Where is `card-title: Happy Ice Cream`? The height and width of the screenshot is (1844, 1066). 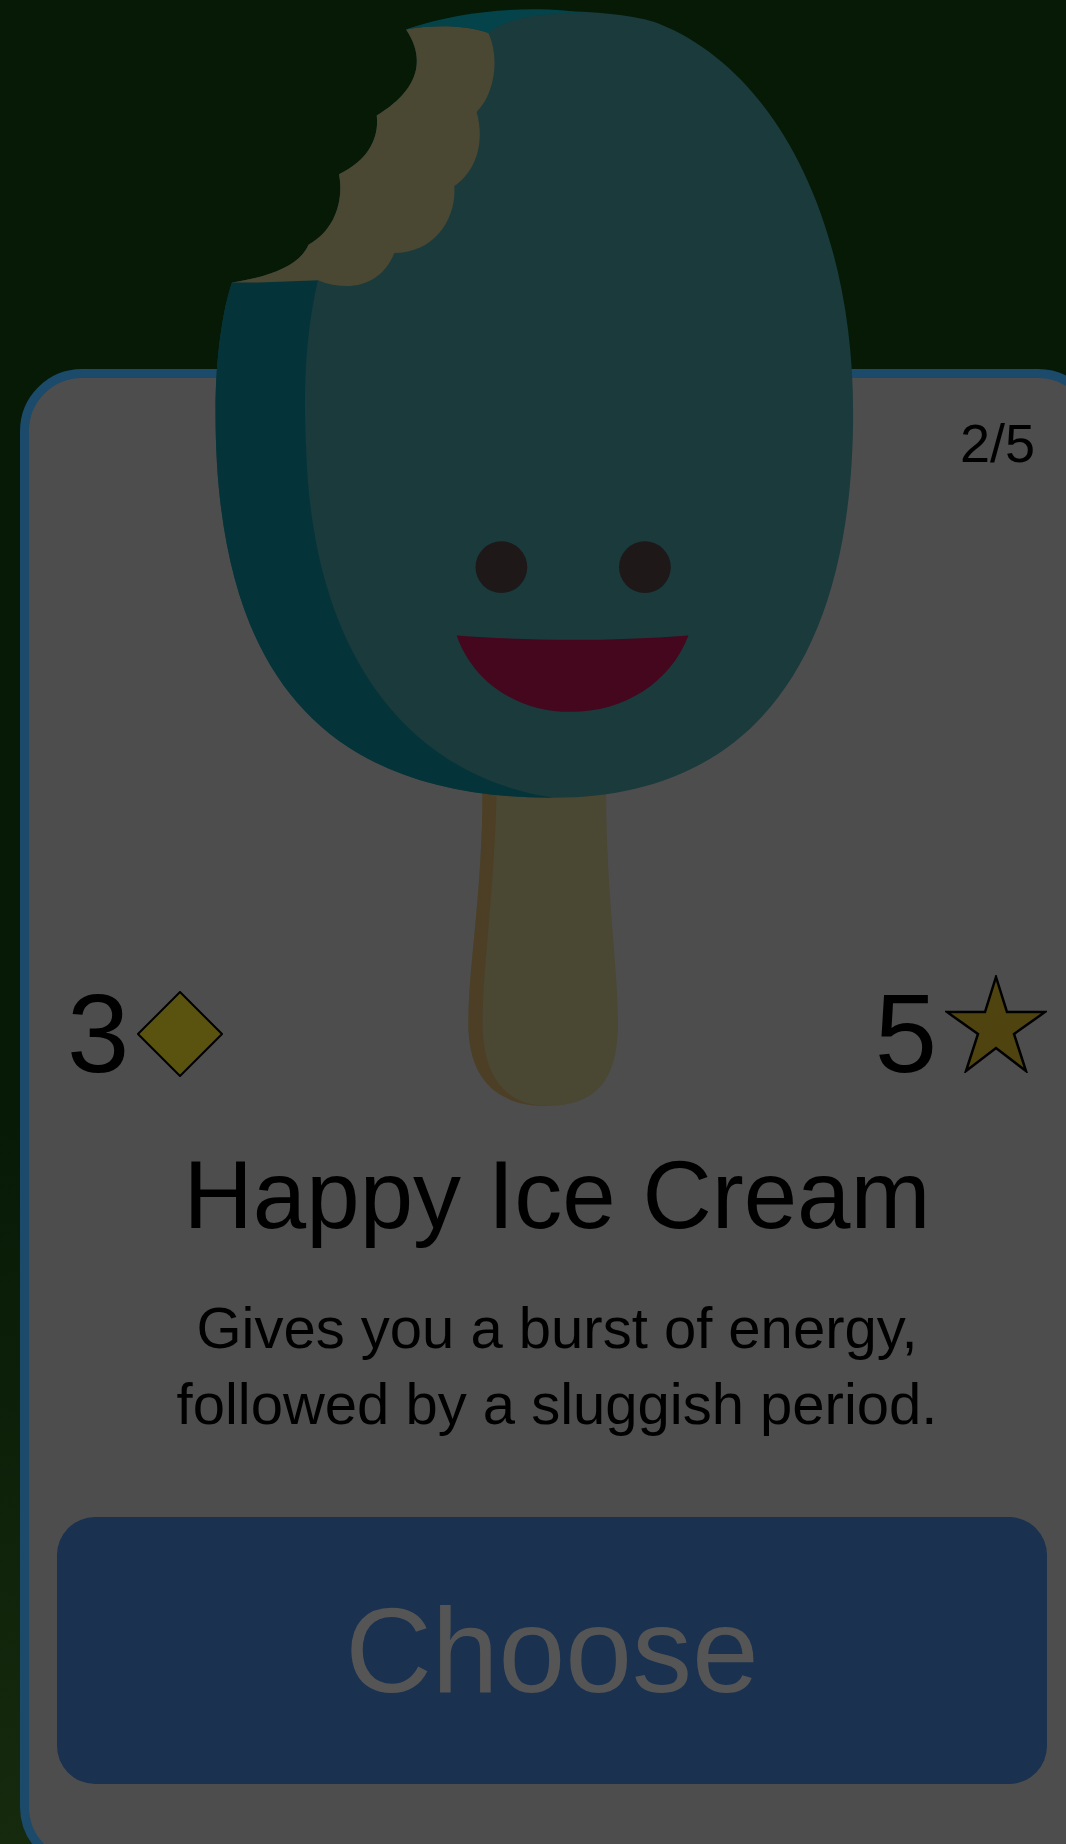 card-title: Happy Ice Cream is located at coordinates (557, 1195).